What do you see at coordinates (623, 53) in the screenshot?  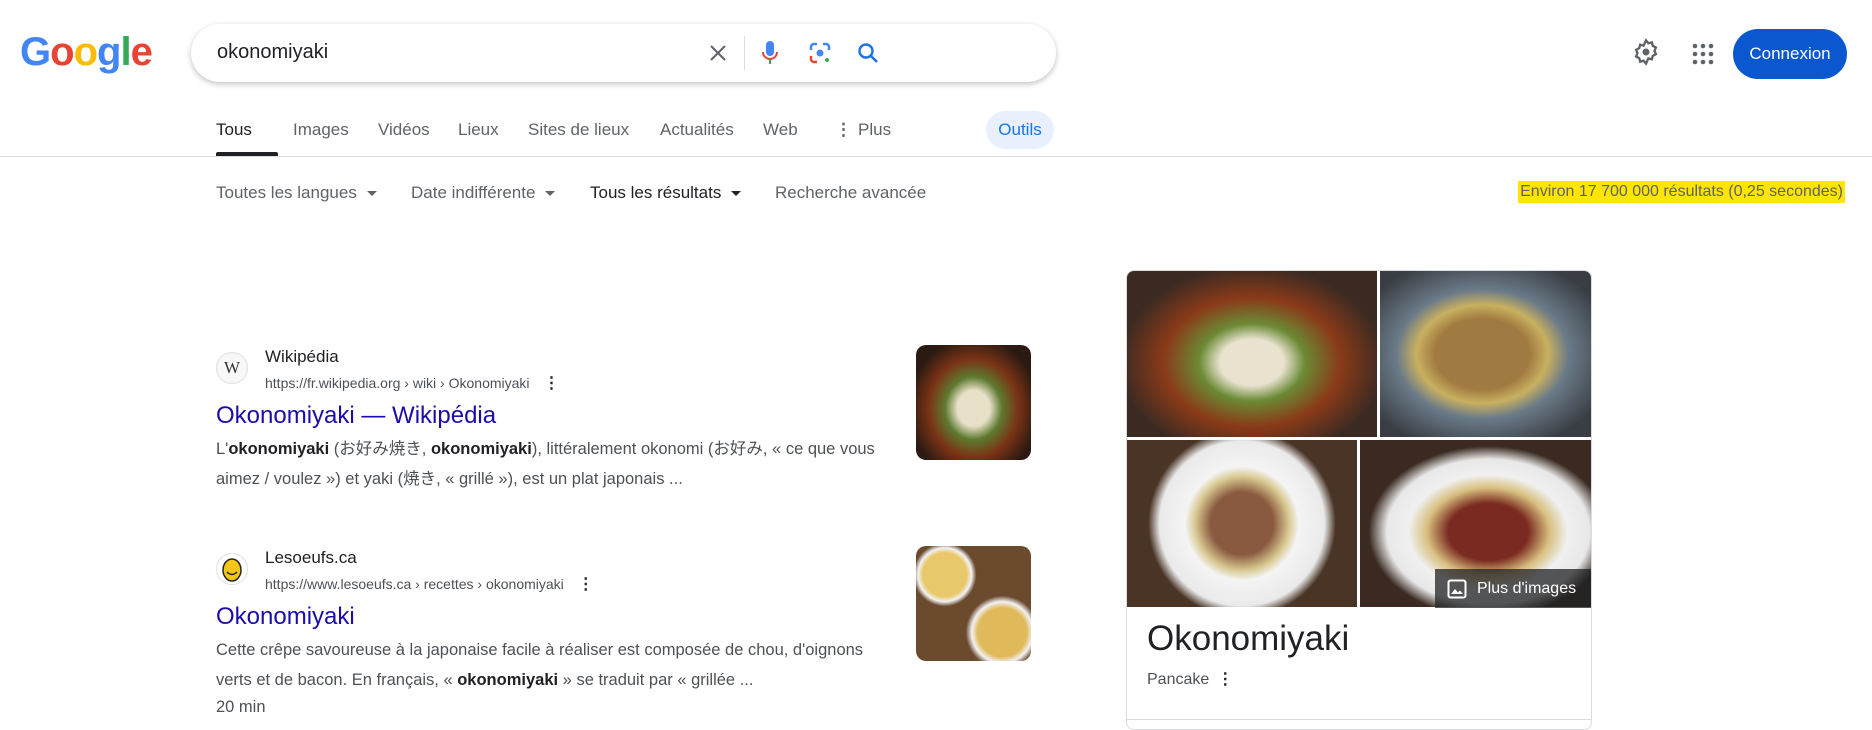 I see `search-box` at bounding box center [623, 53].